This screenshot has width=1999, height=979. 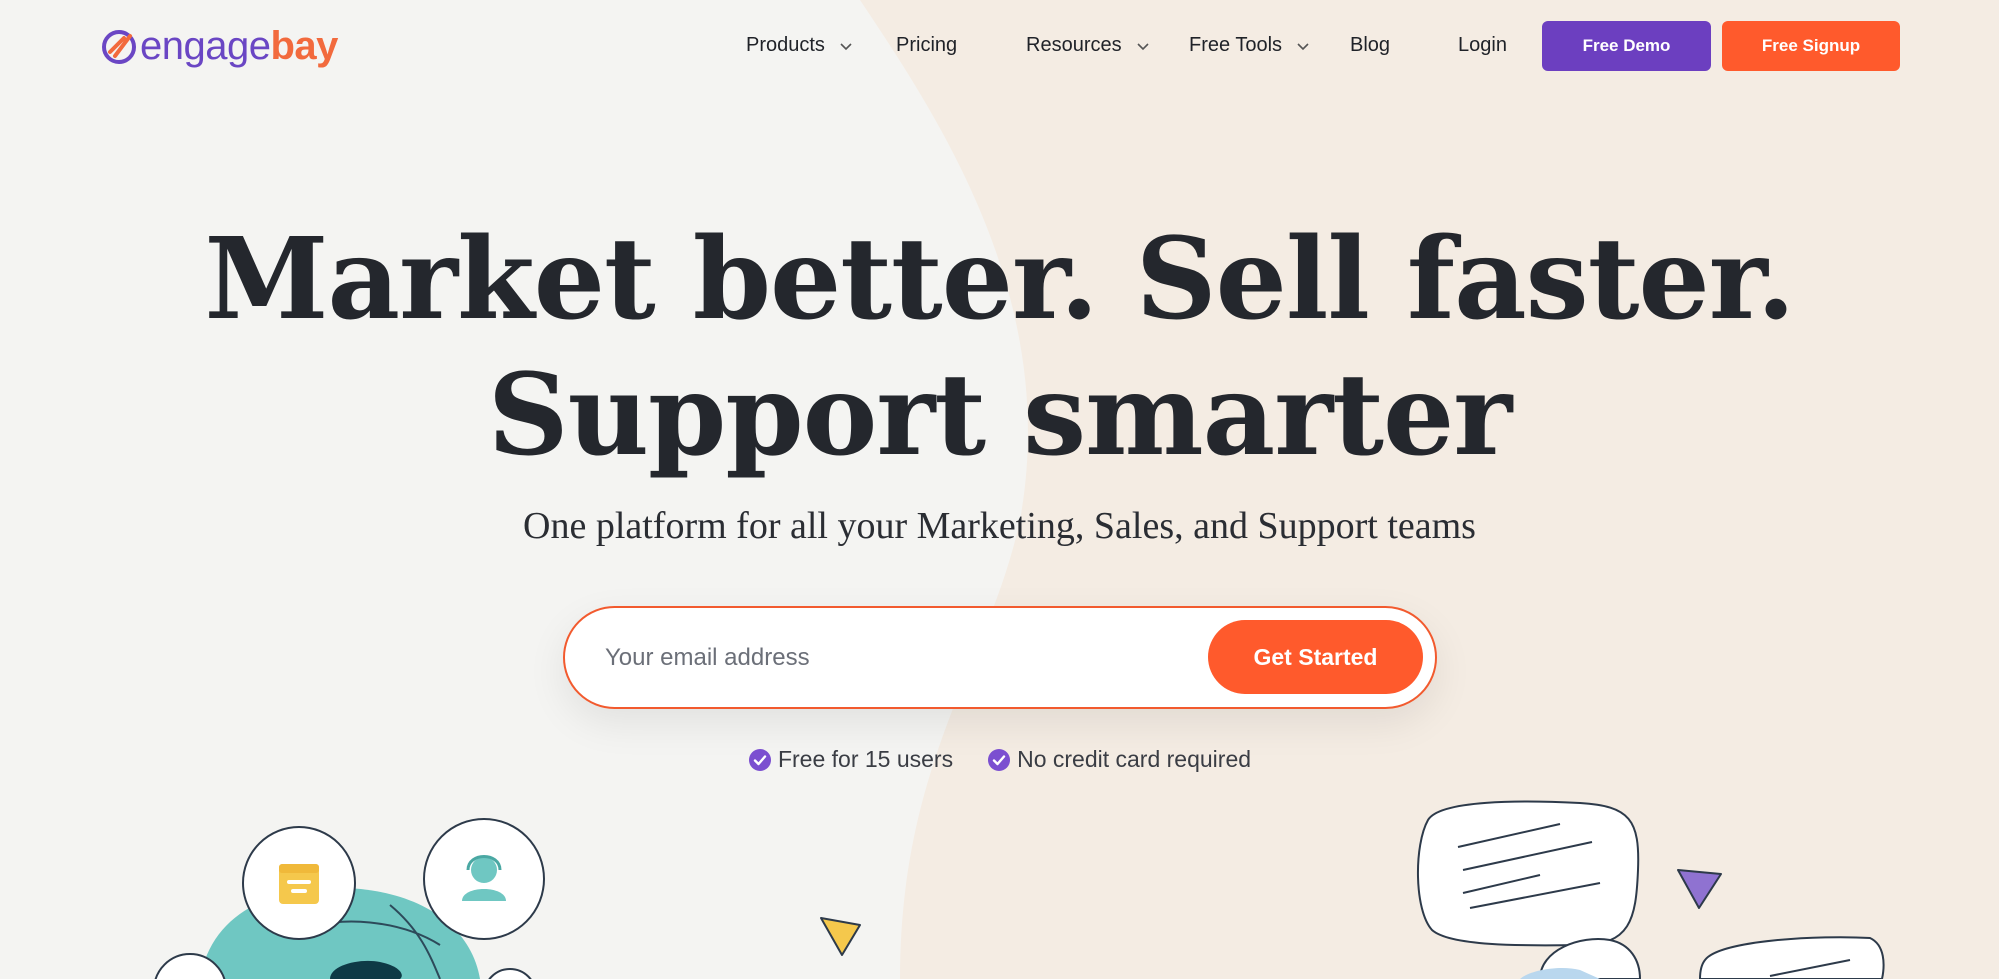 I want to click on nav-blog: Blog, so click(x=1370, y=45).